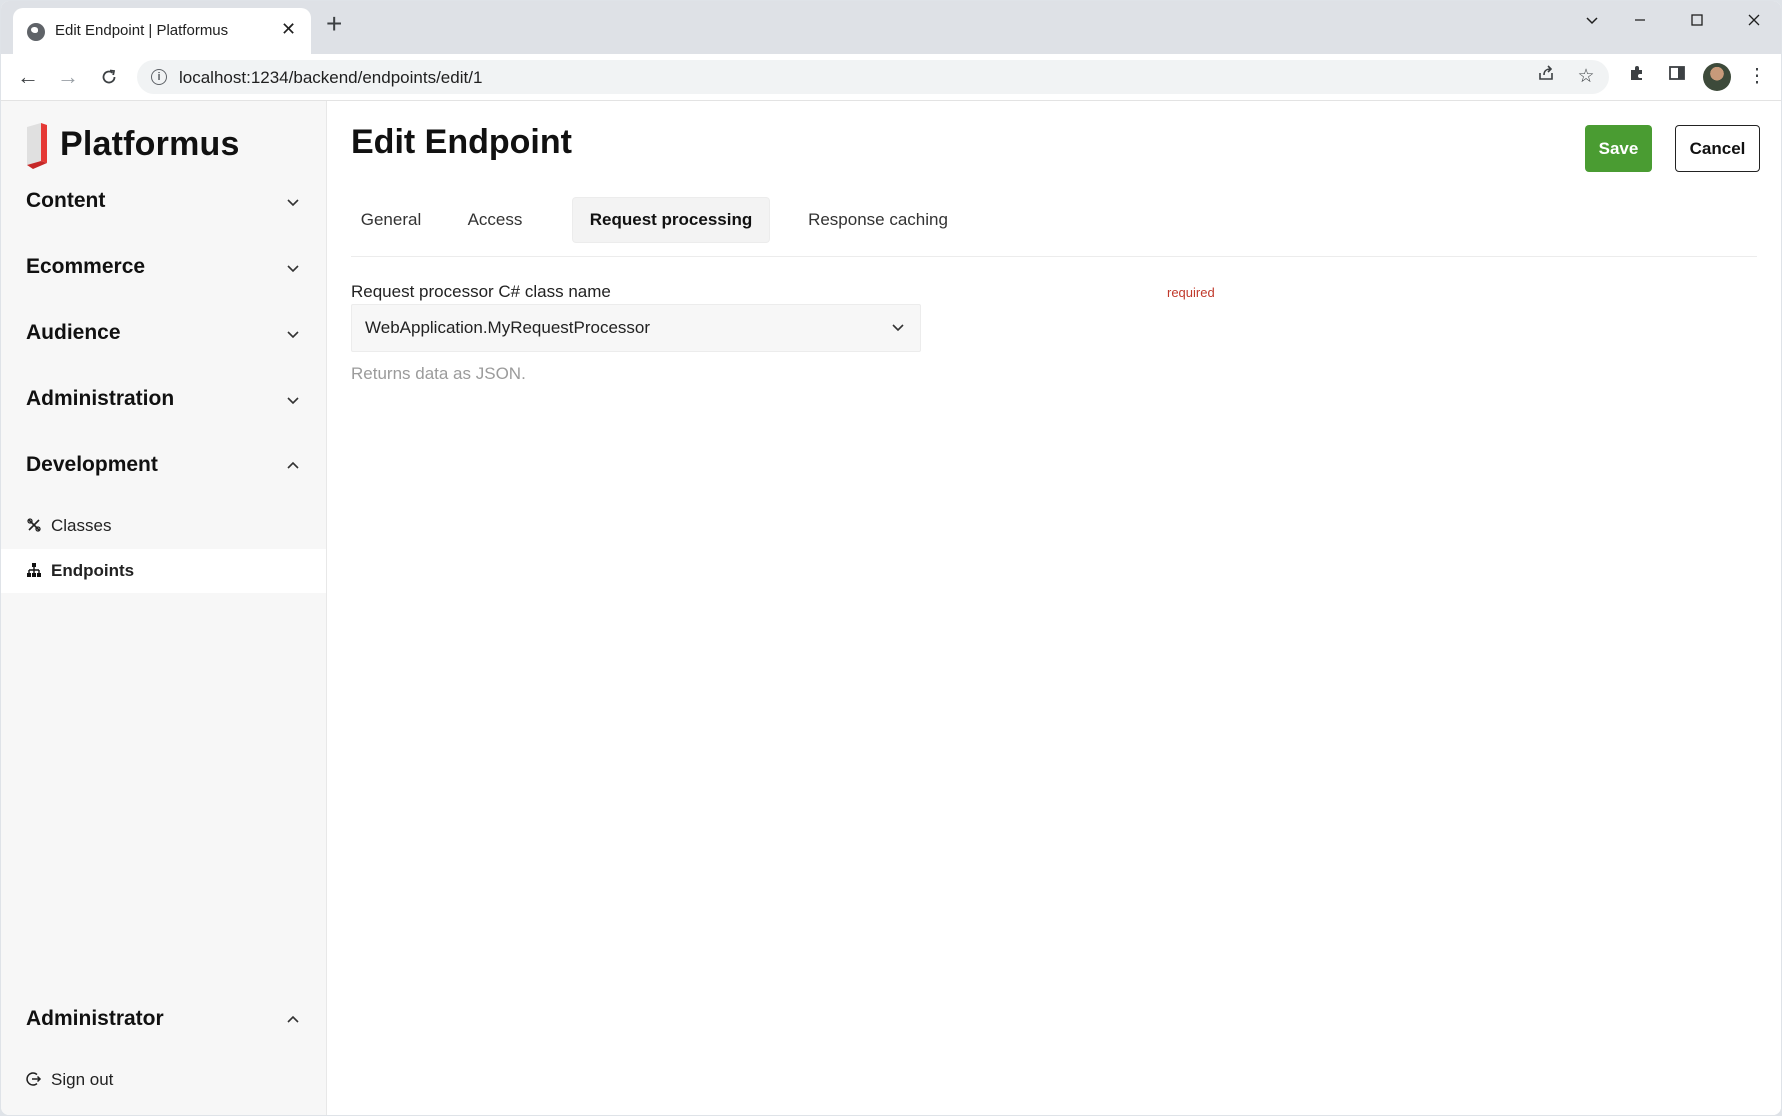 The width and height of the screenshot is (1782, 1116). Describe the element at coordinates (671, 220) in the screenshot. I see `tab-request-processing: Request processing` at that location.